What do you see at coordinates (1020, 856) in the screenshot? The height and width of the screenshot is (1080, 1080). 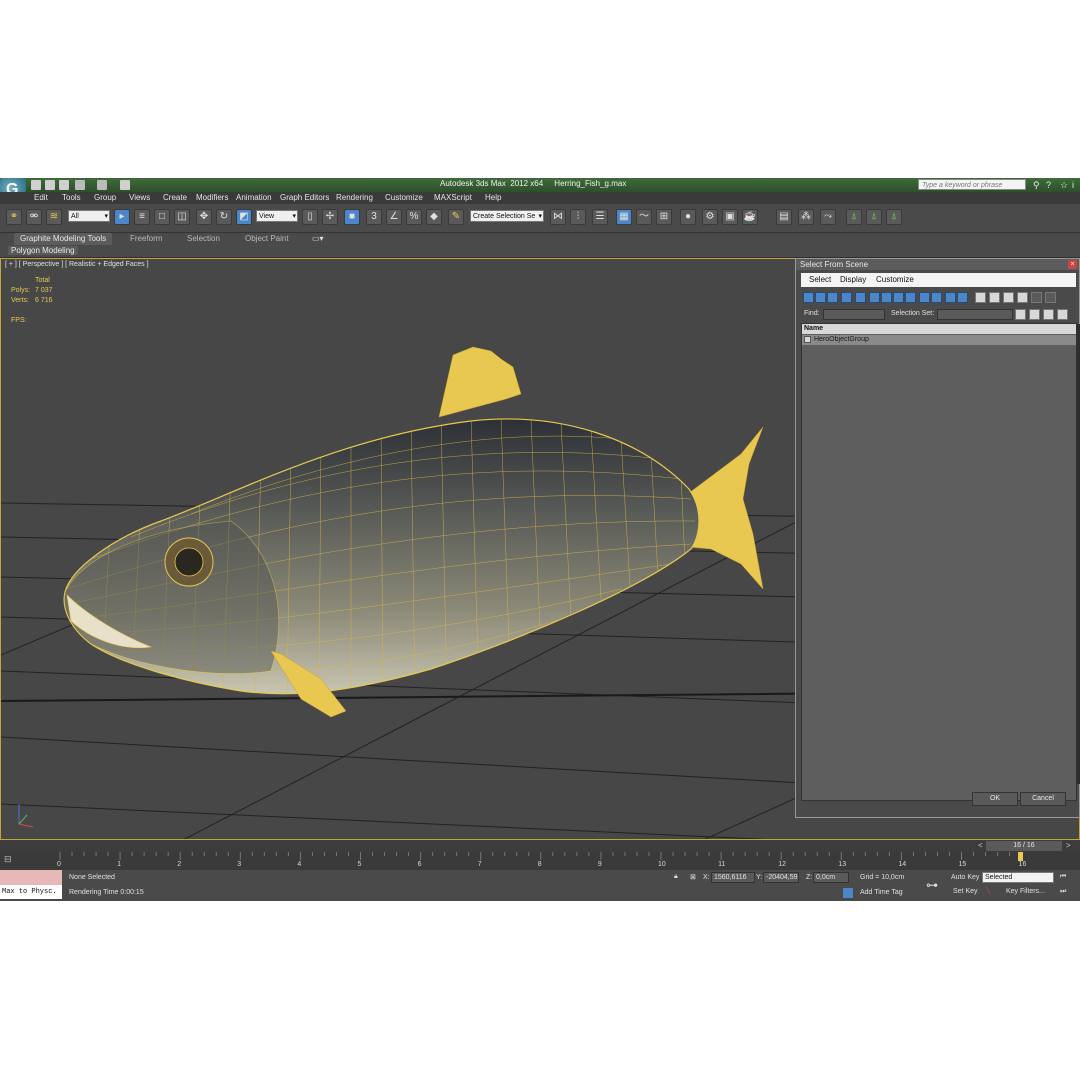 I see `current-frame-marker` at bounding box center [1020, 856].